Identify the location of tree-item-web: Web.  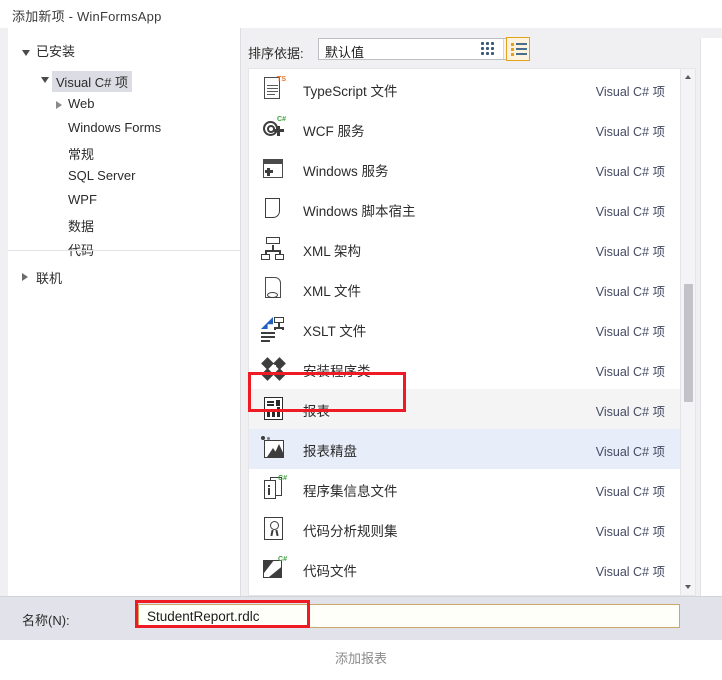
(124, 104).